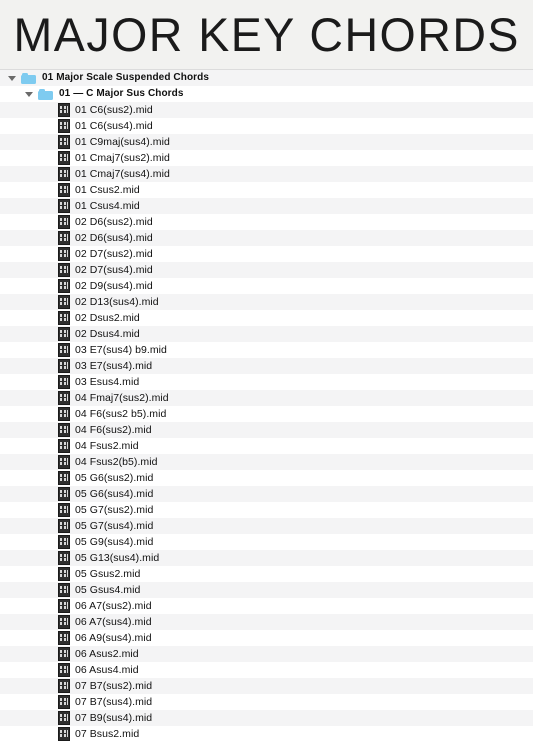  I want to click on file-name: 03 Esus4.mid, so click(107, 382).